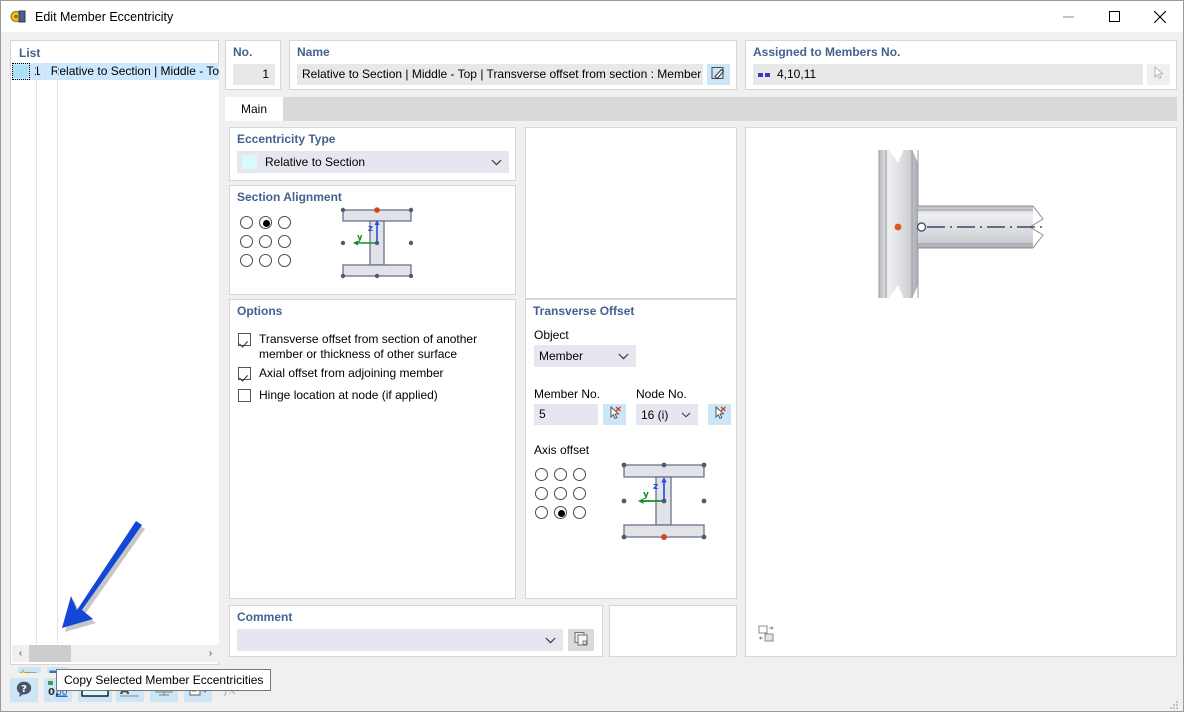 The image size is (1184, 712). Describe the element at coordinates (244, 339) in the screenshot. I see `checkbox-transverse-offset` at that location.